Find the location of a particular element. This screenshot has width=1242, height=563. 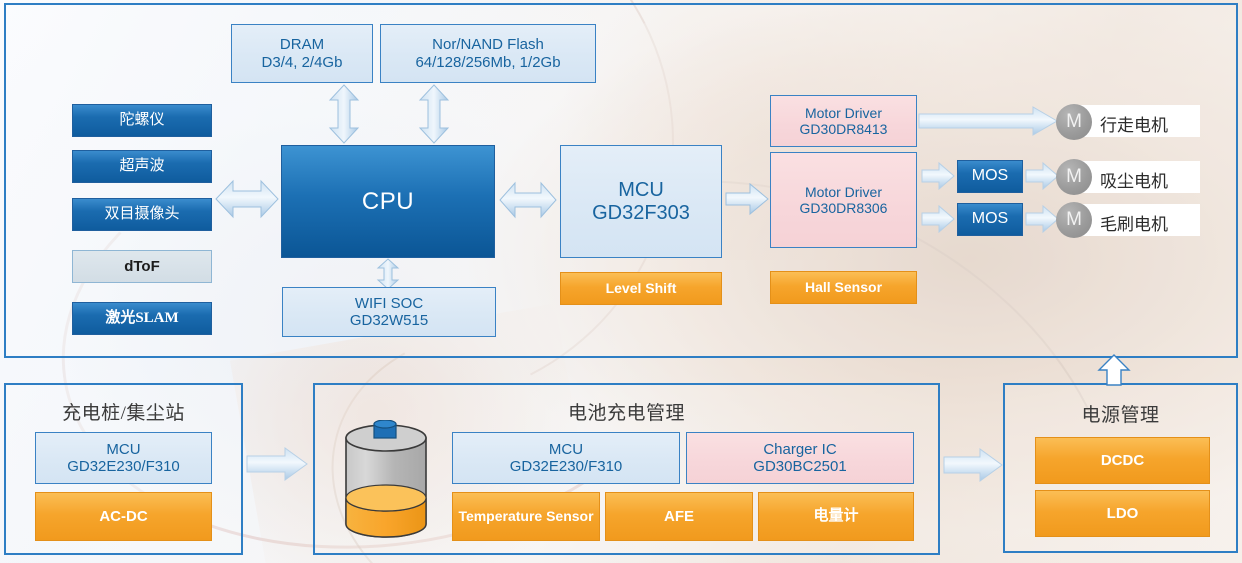

dock-mcu-block: MCU GD32E230/F310 is located at coordinates (123, 458).